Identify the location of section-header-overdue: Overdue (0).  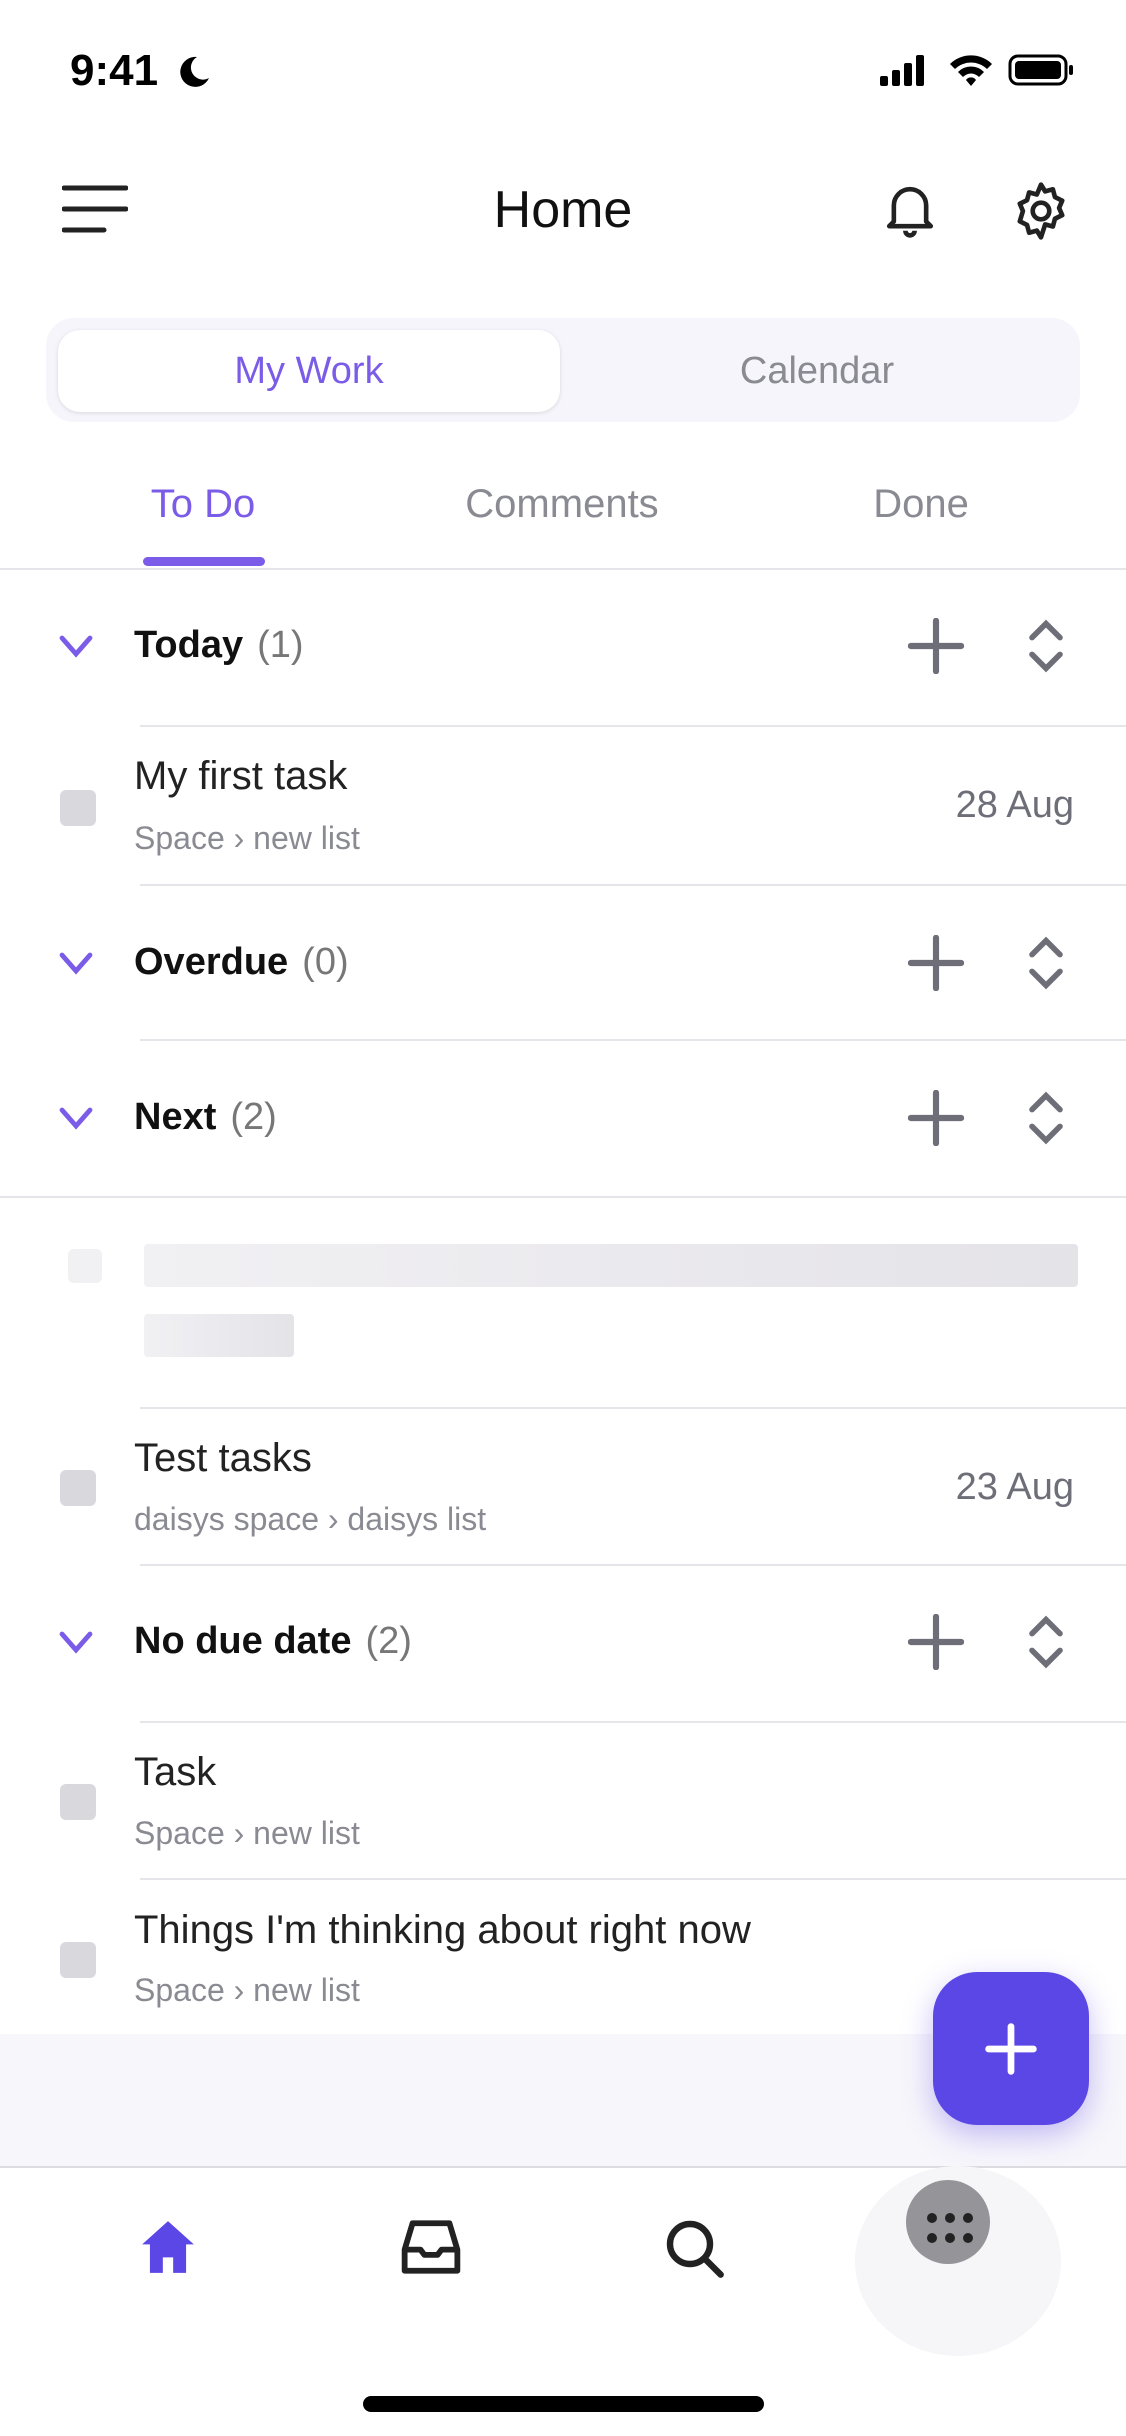
(241, 962).